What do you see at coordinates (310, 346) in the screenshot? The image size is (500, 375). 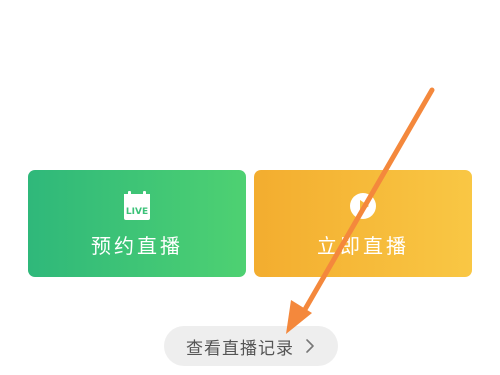 I see `chevron-right-icon` at bounding box center [310, 346].